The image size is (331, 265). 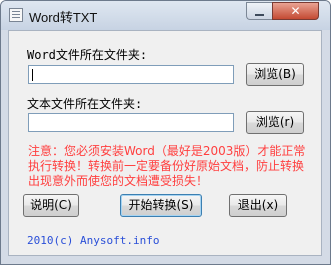 I want to click on text-folder-label: 文本文件所在文件夹:, so click(x=85, y=104).